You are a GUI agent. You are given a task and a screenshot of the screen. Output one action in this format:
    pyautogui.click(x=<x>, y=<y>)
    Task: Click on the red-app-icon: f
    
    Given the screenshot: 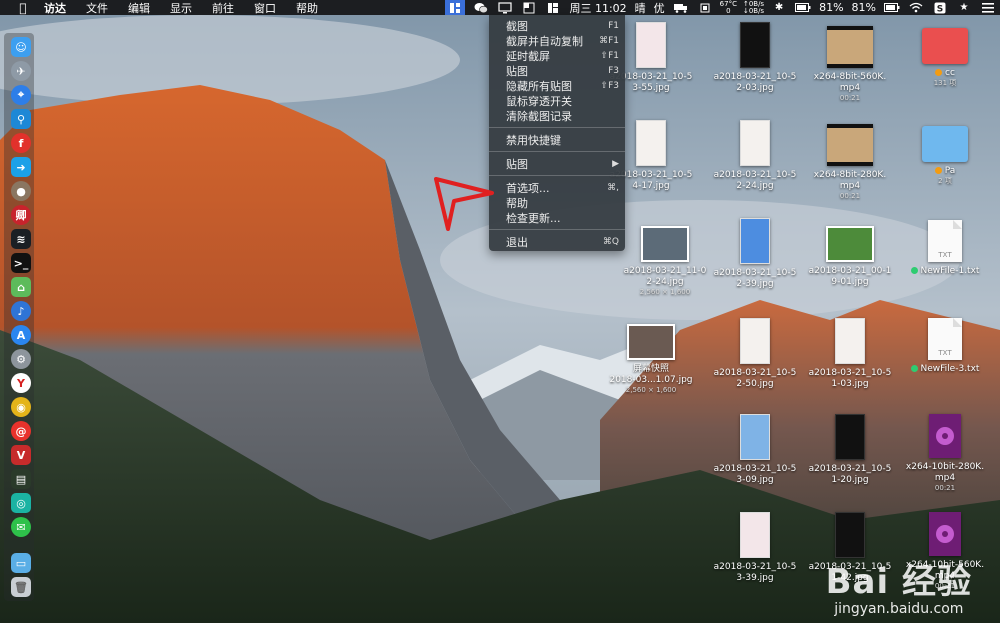 What is the action you would take?
    pyautogui.click(x=21, y=143)
    